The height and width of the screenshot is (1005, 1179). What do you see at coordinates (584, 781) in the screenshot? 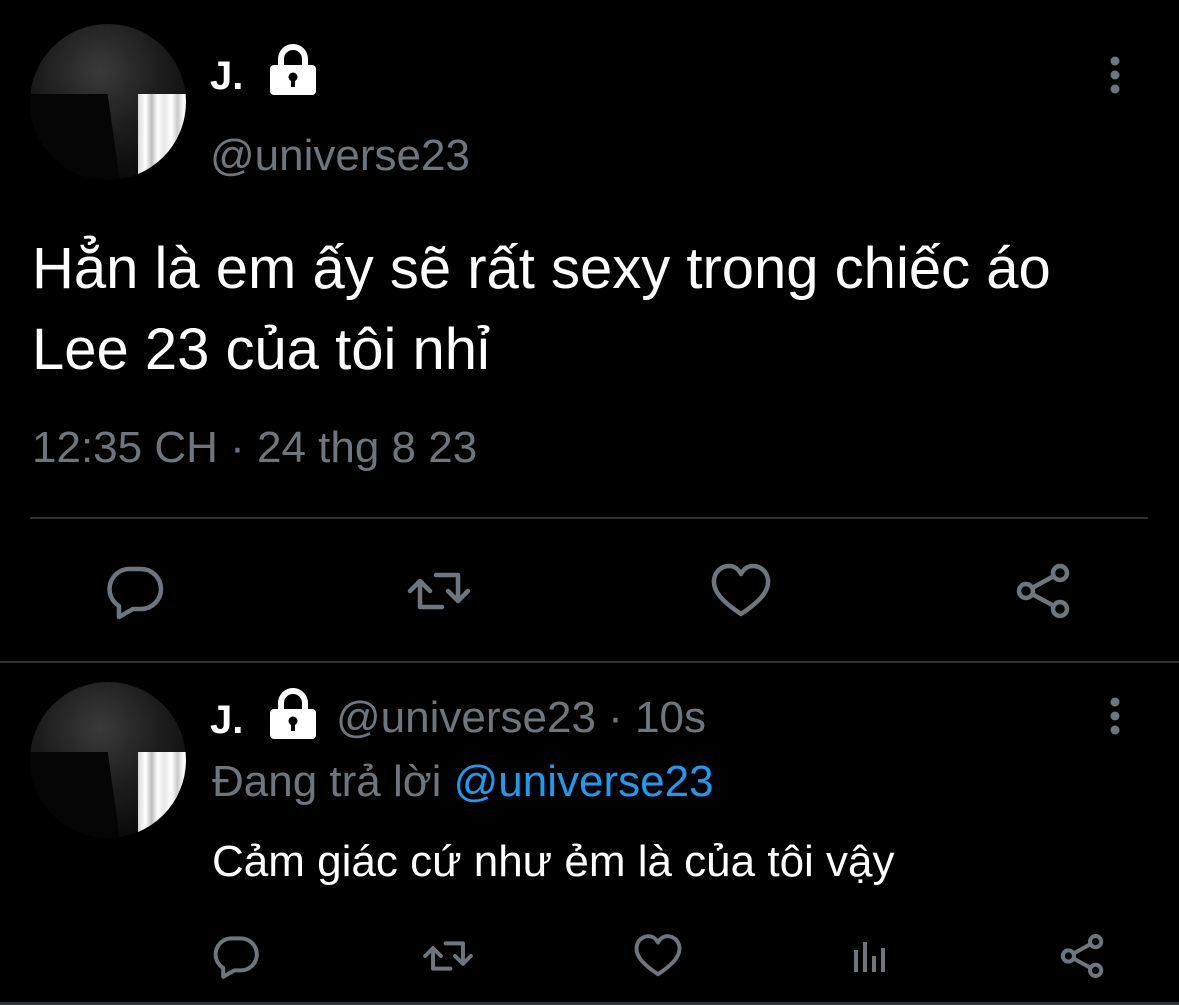
I see `mention-link: @universe23` at bounding box center [584, 781].